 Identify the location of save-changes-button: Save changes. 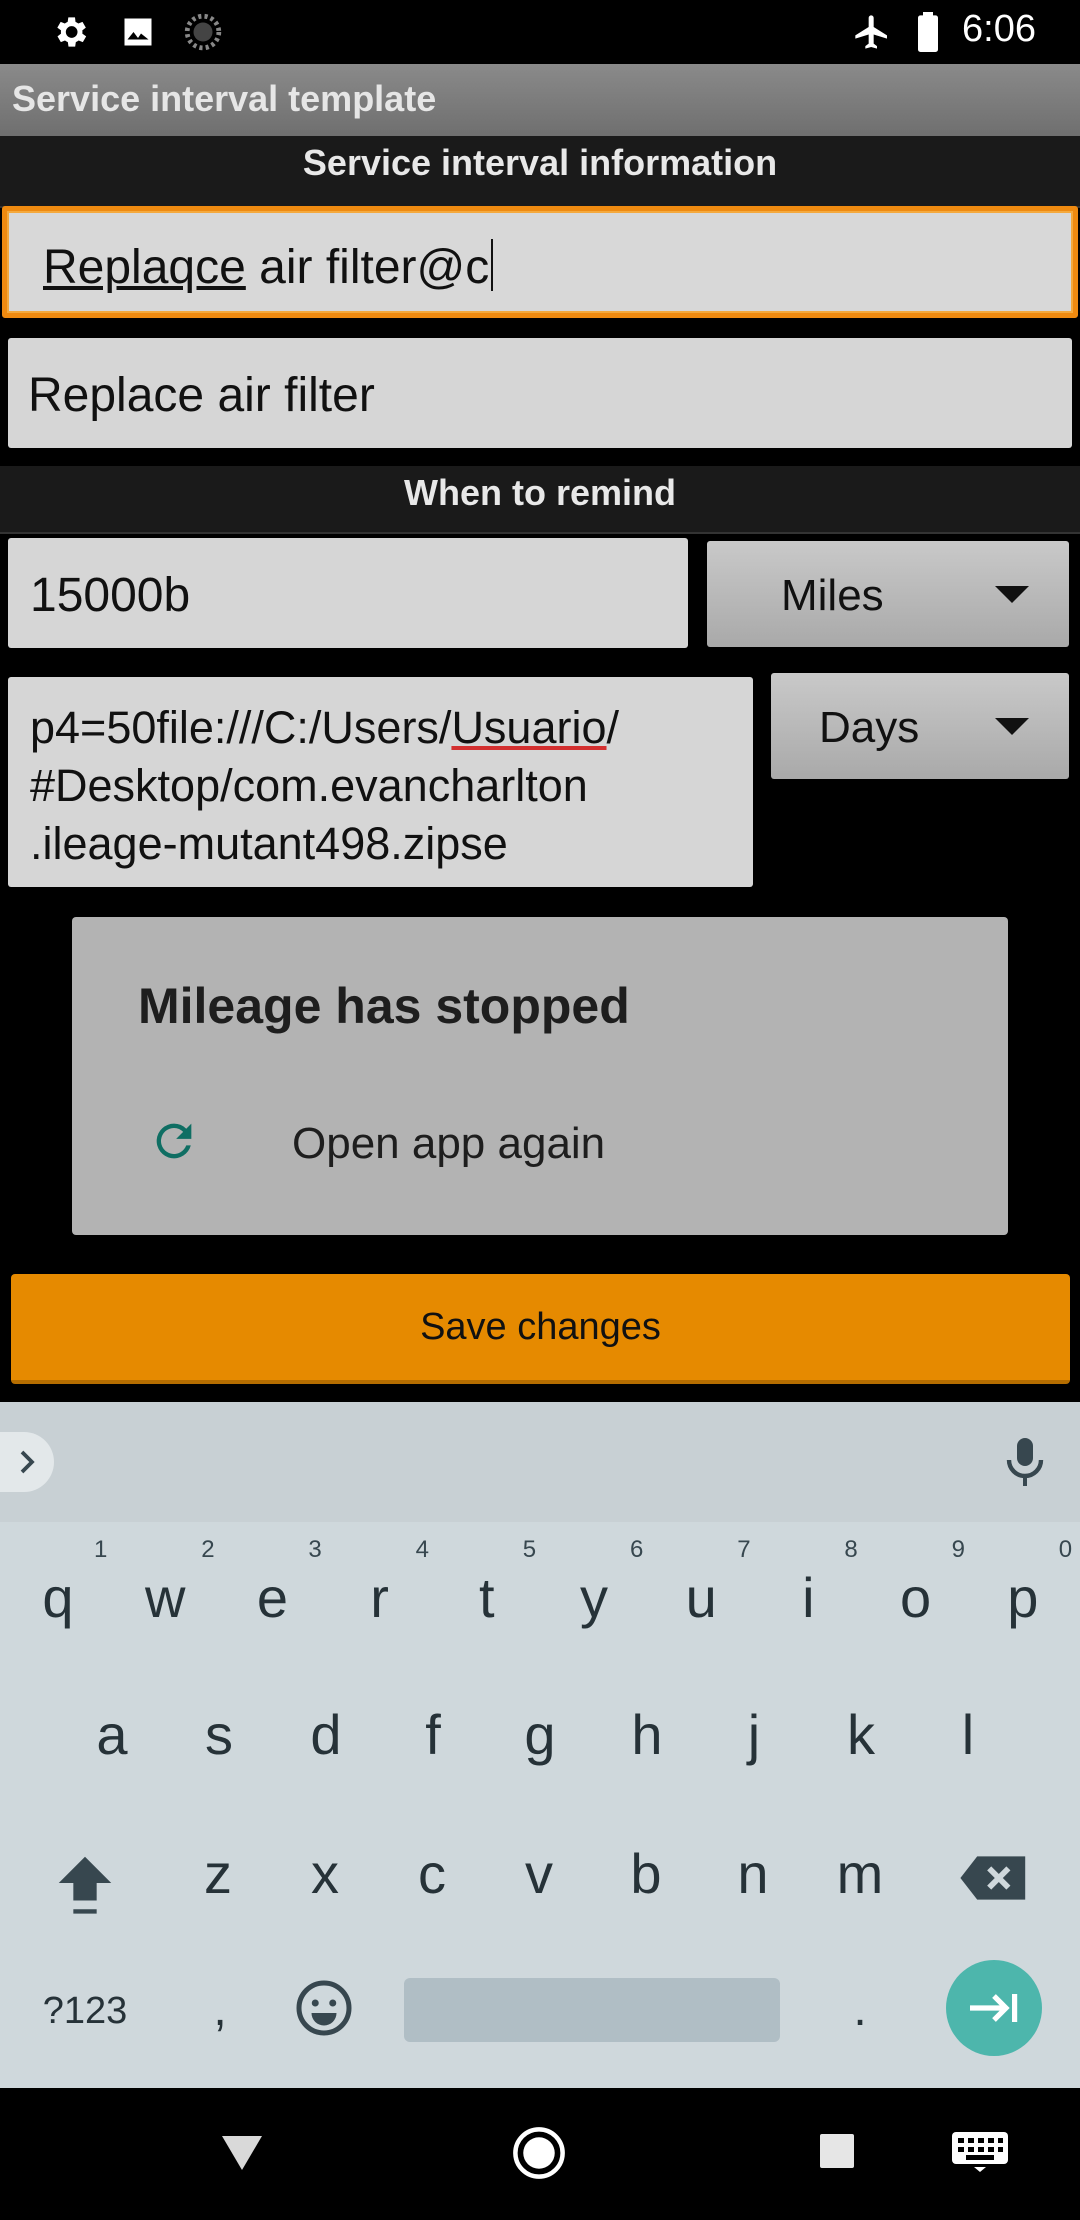
(540, 1329).